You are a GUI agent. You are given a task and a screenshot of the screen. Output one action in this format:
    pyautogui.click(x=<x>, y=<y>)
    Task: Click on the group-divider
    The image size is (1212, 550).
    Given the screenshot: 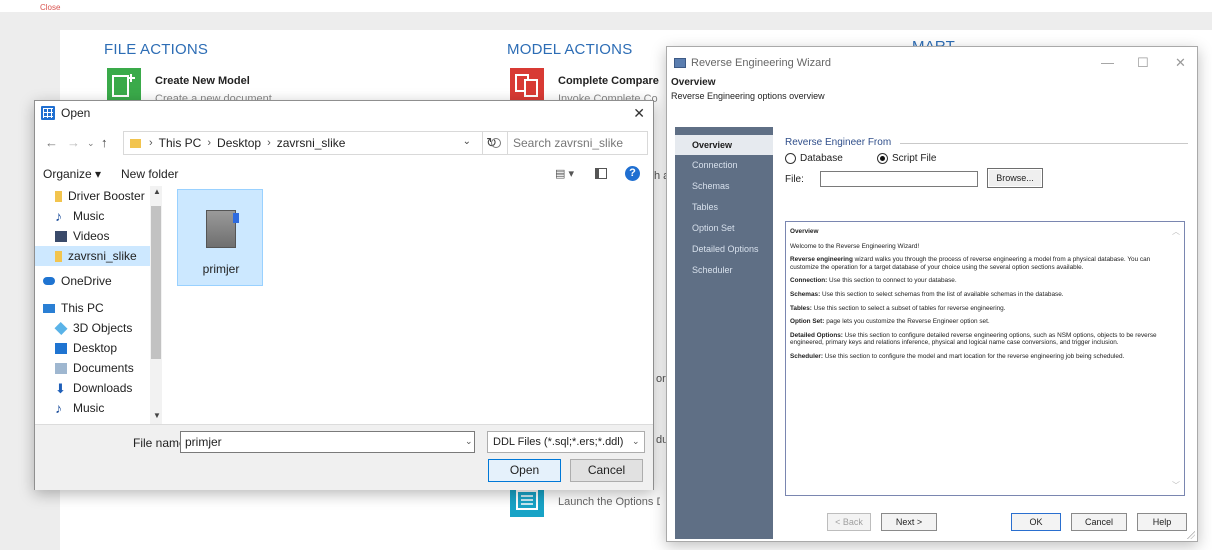 What is the action you would take?
    pyautogui.click(x=1044, y=143)
    